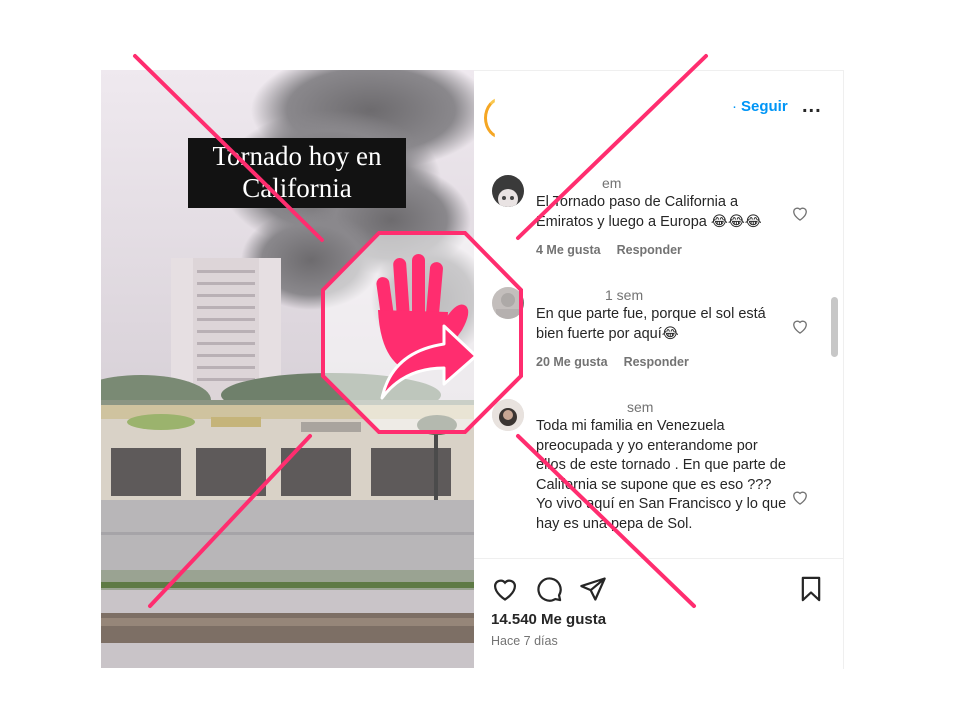  I want to click on comment-icon, so click(549, 589).